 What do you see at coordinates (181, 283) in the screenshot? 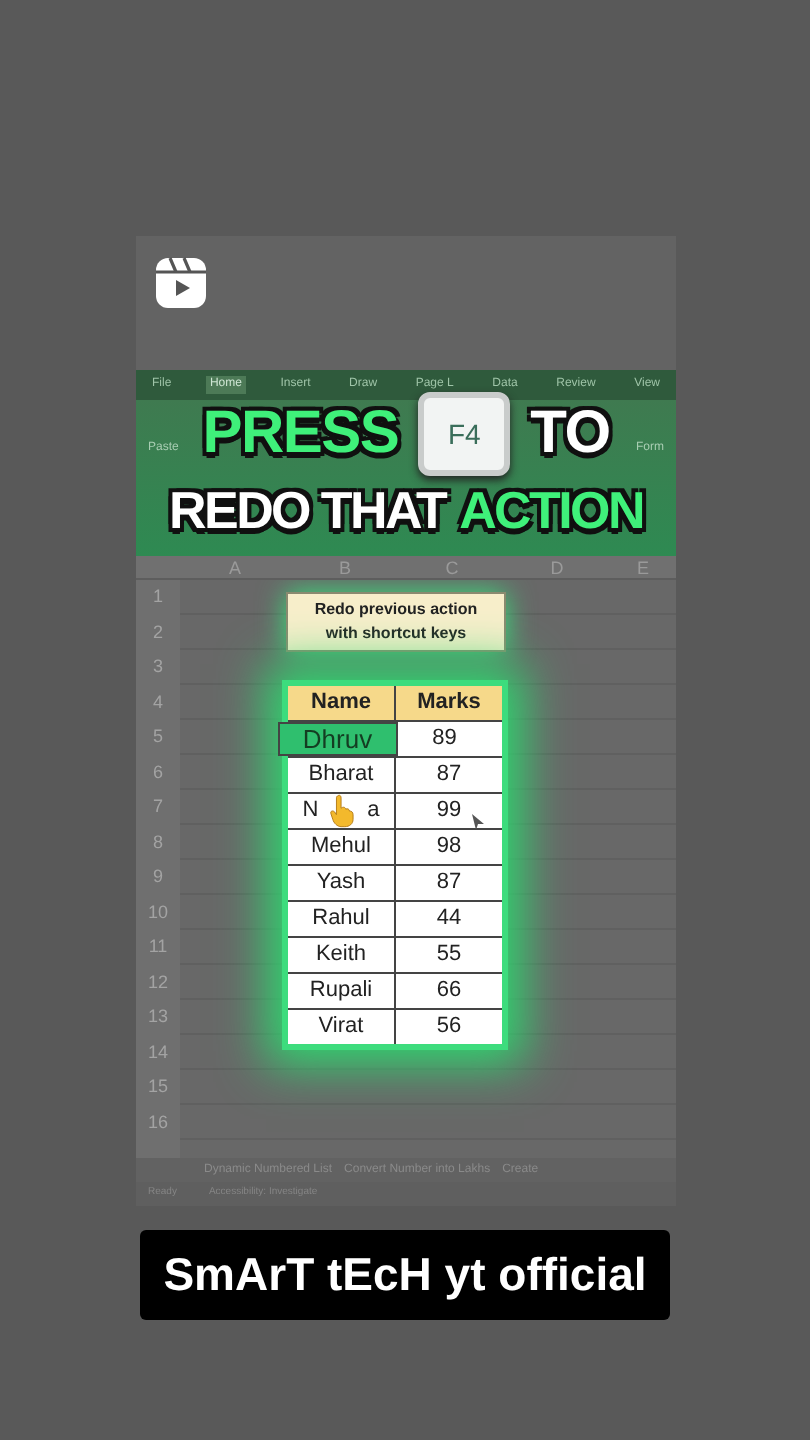
I see `reels-icon` at bounding box center [181, 283].